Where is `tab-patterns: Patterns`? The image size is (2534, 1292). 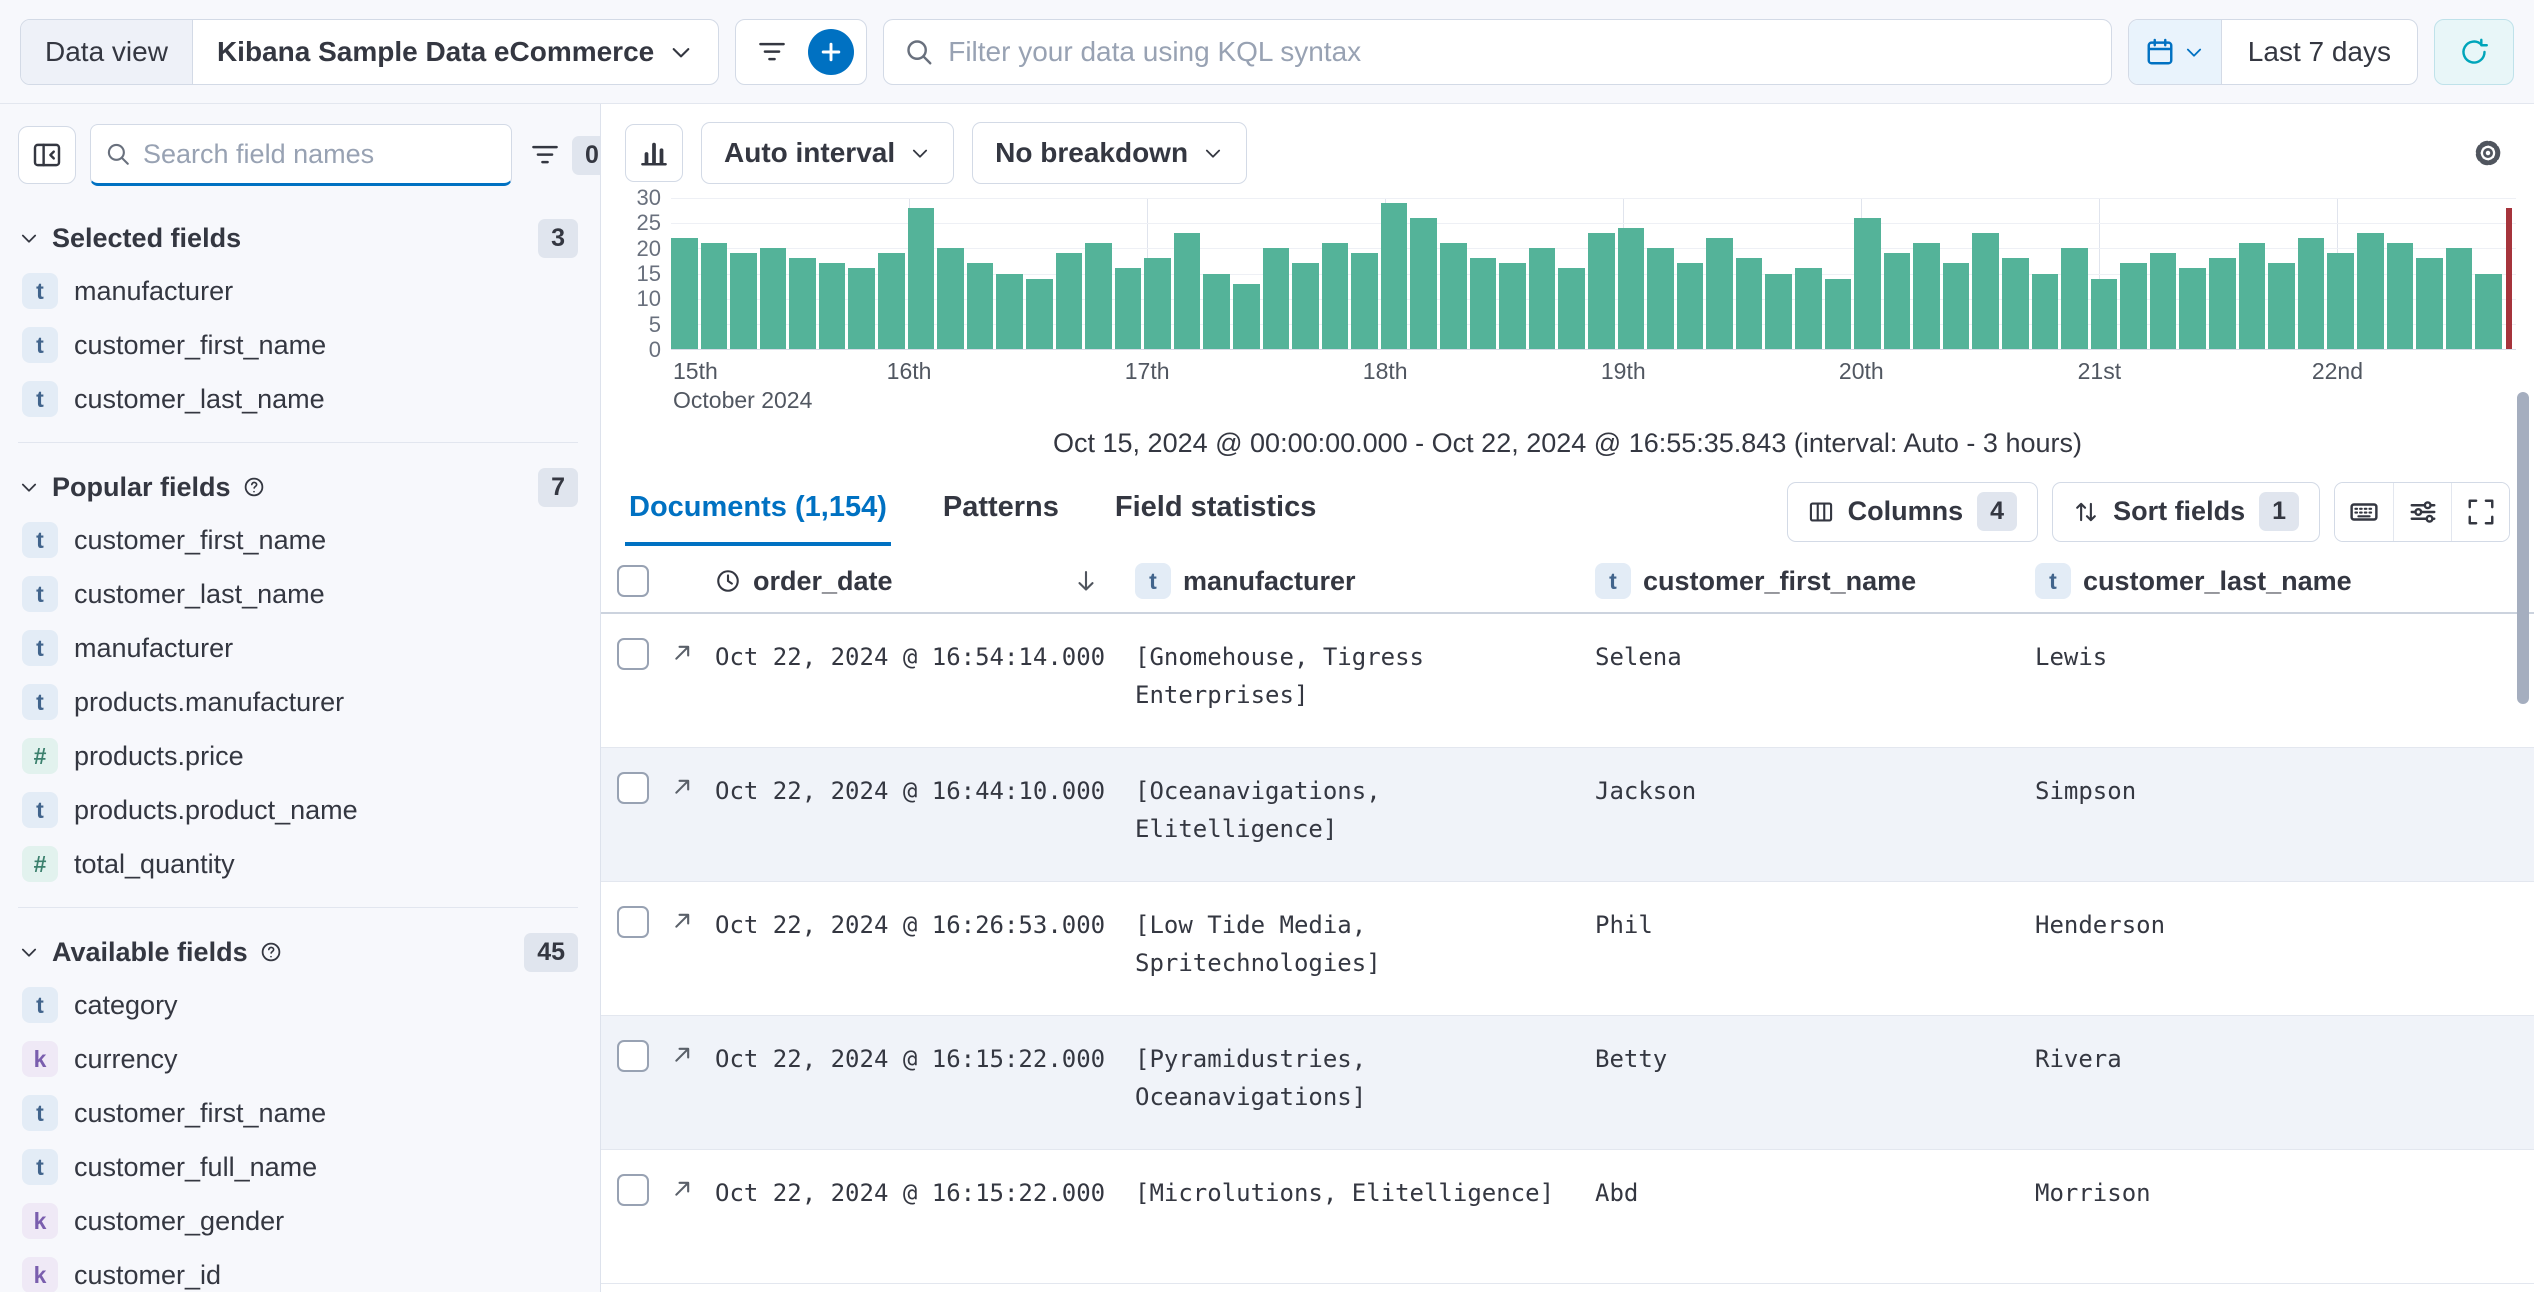 tab-patterns: Patterns is located at coordinates (1001, 511).